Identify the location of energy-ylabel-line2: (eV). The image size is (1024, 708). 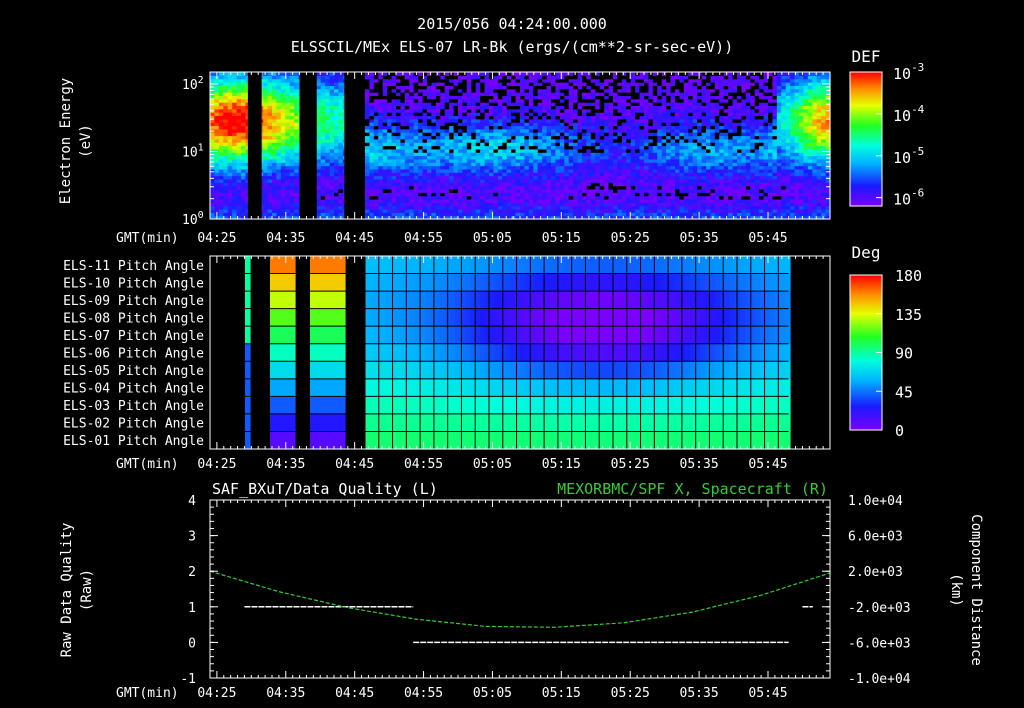
(86, 141).